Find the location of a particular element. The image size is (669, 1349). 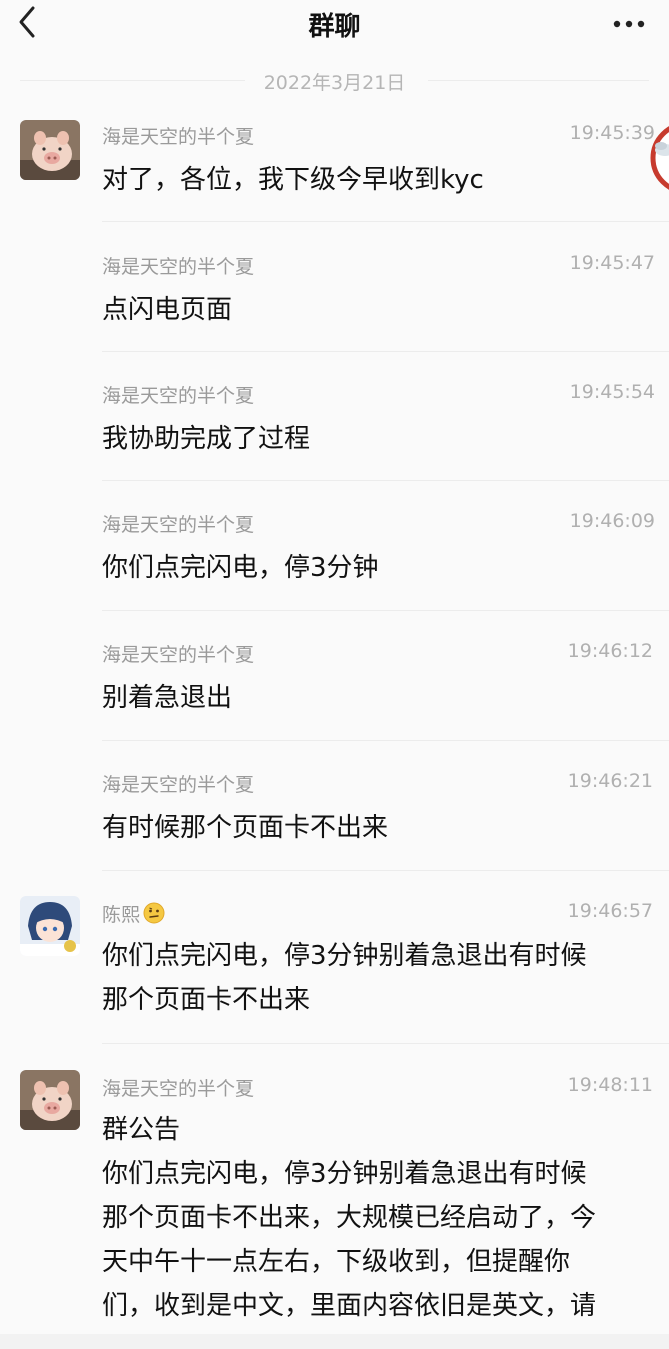

message-item: 海是天空的半个夏 19:46:12 别着急退出 is located at coordinates (334, 685).